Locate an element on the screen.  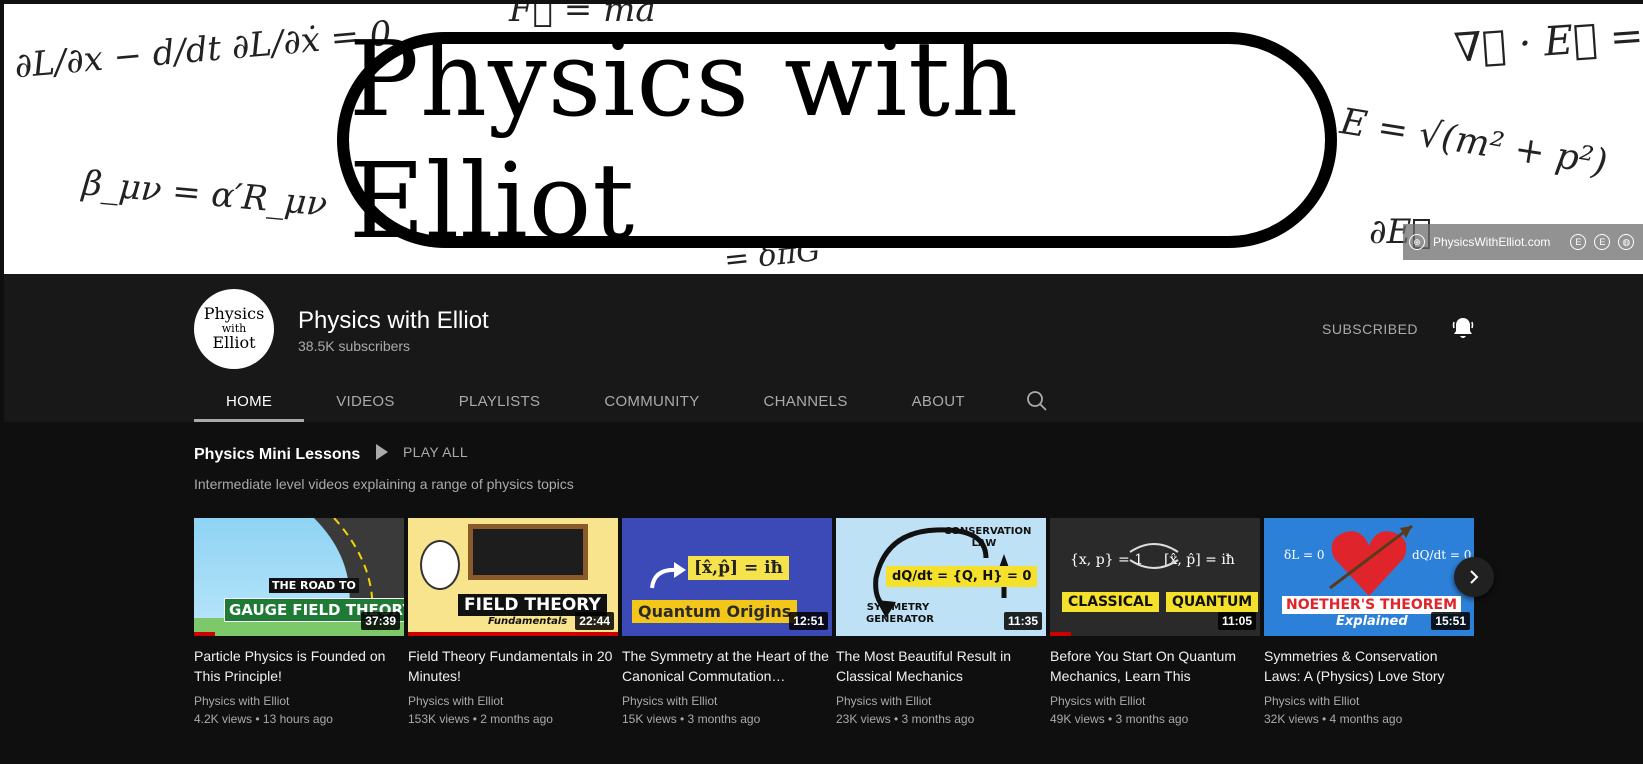
video-thumbnail: [x̂,p̂] = iħ Quantum Origins 12:51 is located at coordinates (727, 577).